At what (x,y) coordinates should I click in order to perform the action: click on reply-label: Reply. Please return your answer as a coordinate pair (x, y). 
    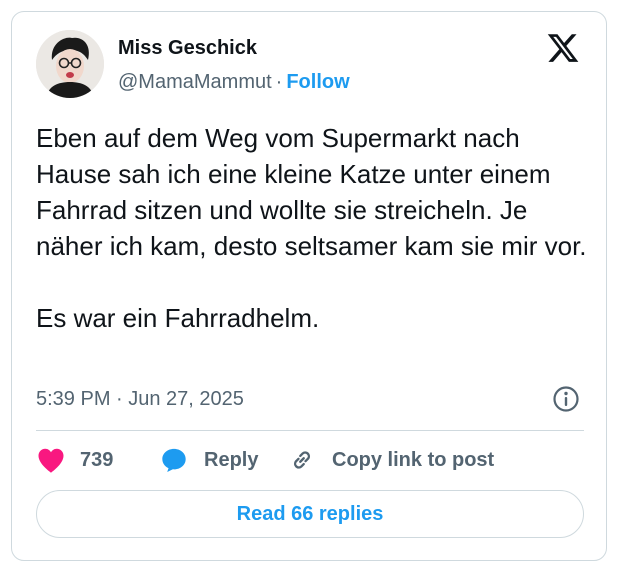
    Looking at the image, I should click on (231, 459).